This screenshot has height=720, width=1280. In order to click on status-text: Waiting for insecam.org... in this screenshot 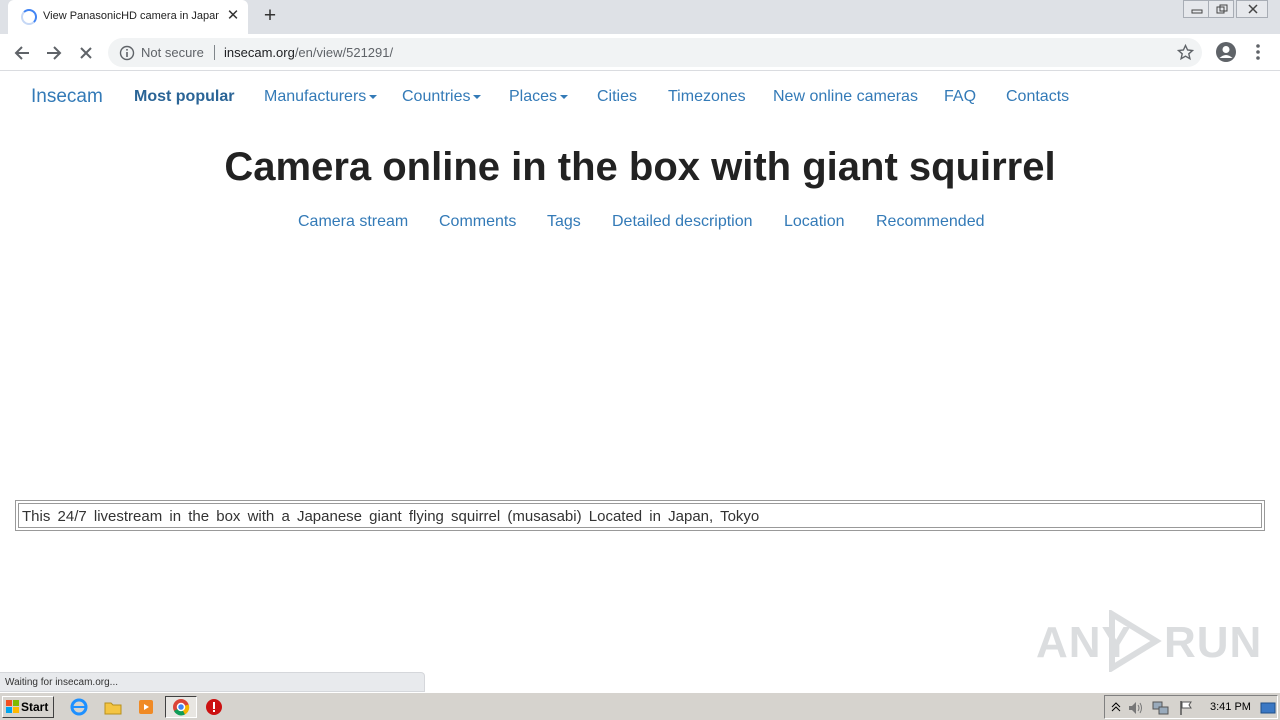, I will do `click(62, 682)`.